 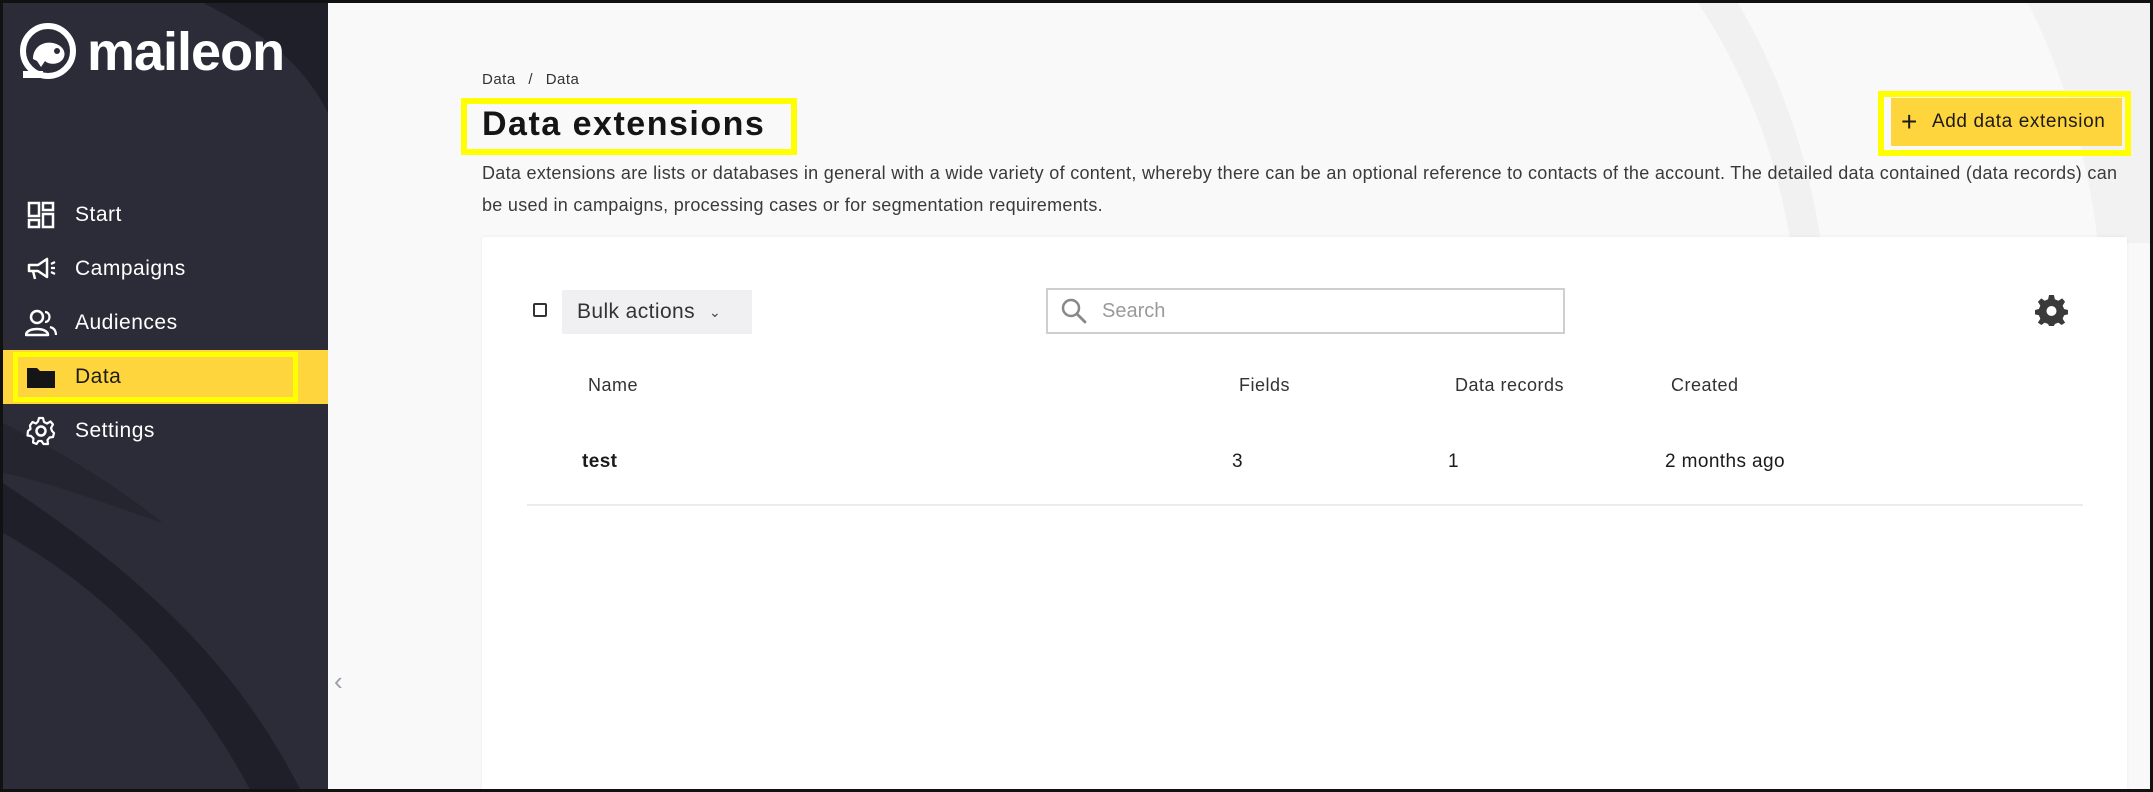 What do you see at coordinates (41, 323) in the screenshot?
I see `people-icon` at bounding box center [41, 323].